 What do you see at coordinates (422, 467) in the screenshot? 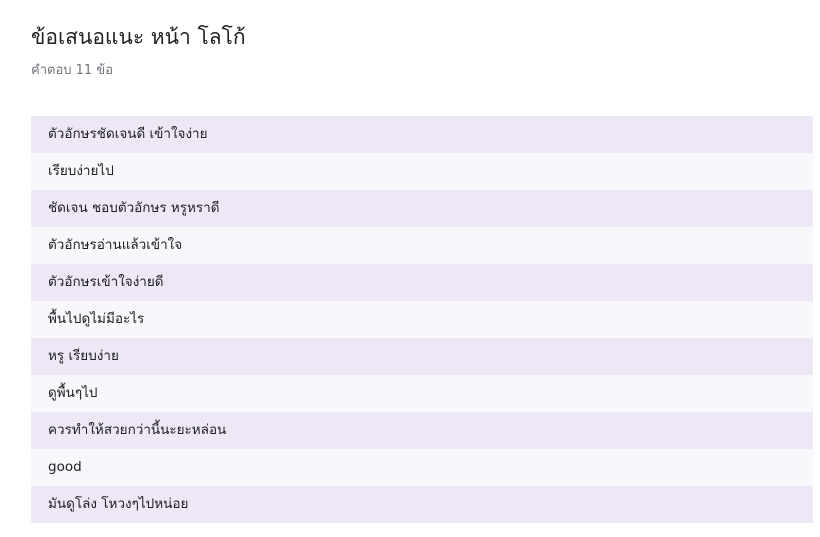
I see `response-item: good` at bounding box center [422, 467].